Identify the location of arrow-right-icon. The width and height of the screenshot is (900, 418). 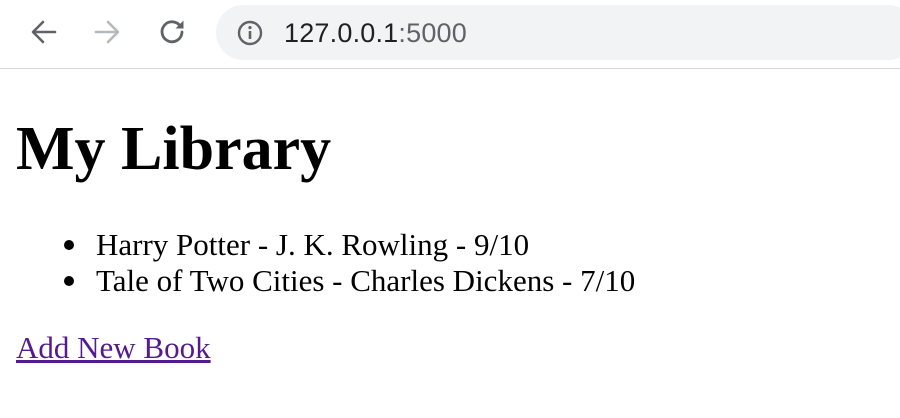
(107, 32).